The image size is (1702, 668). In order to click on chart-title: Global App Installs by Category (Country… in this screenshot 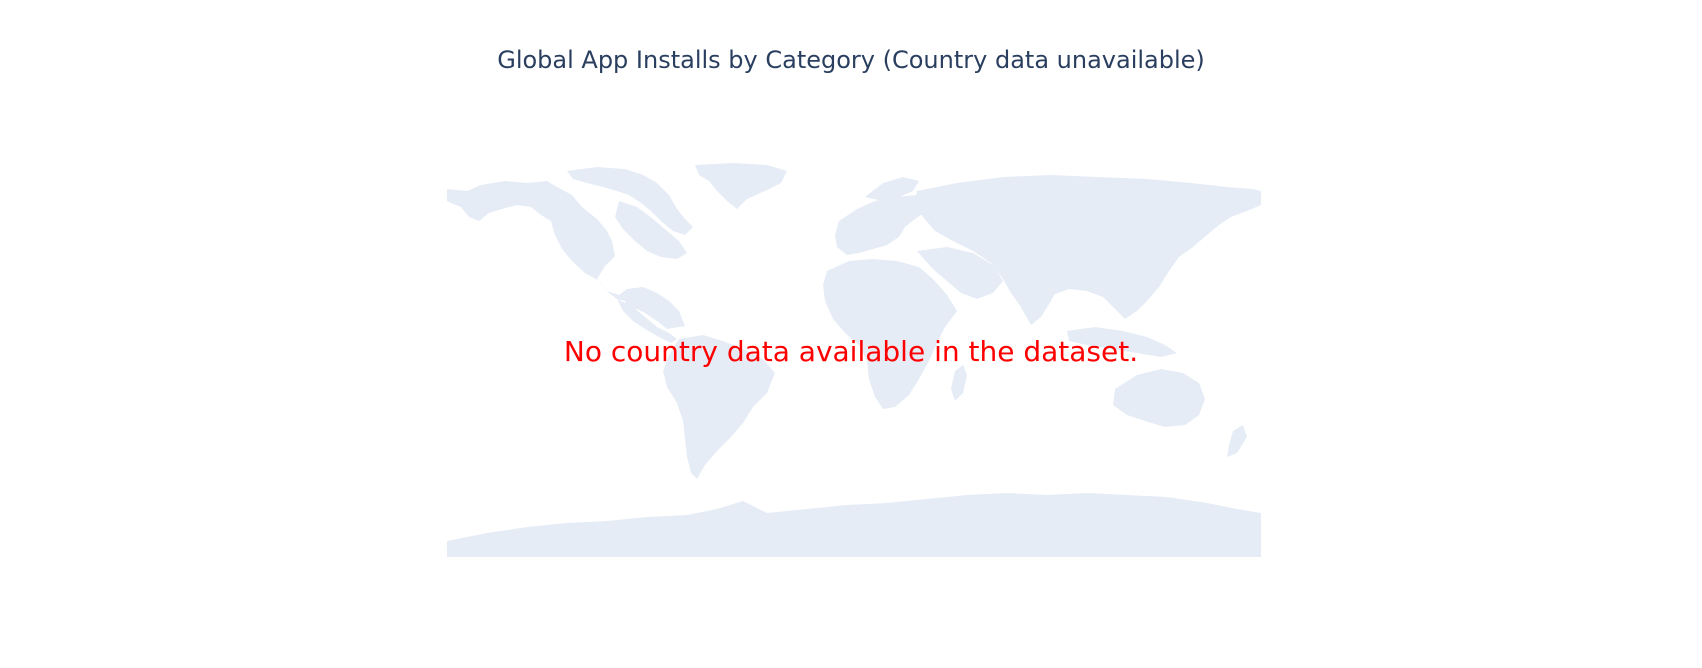, I will do `click(851, 60)`.